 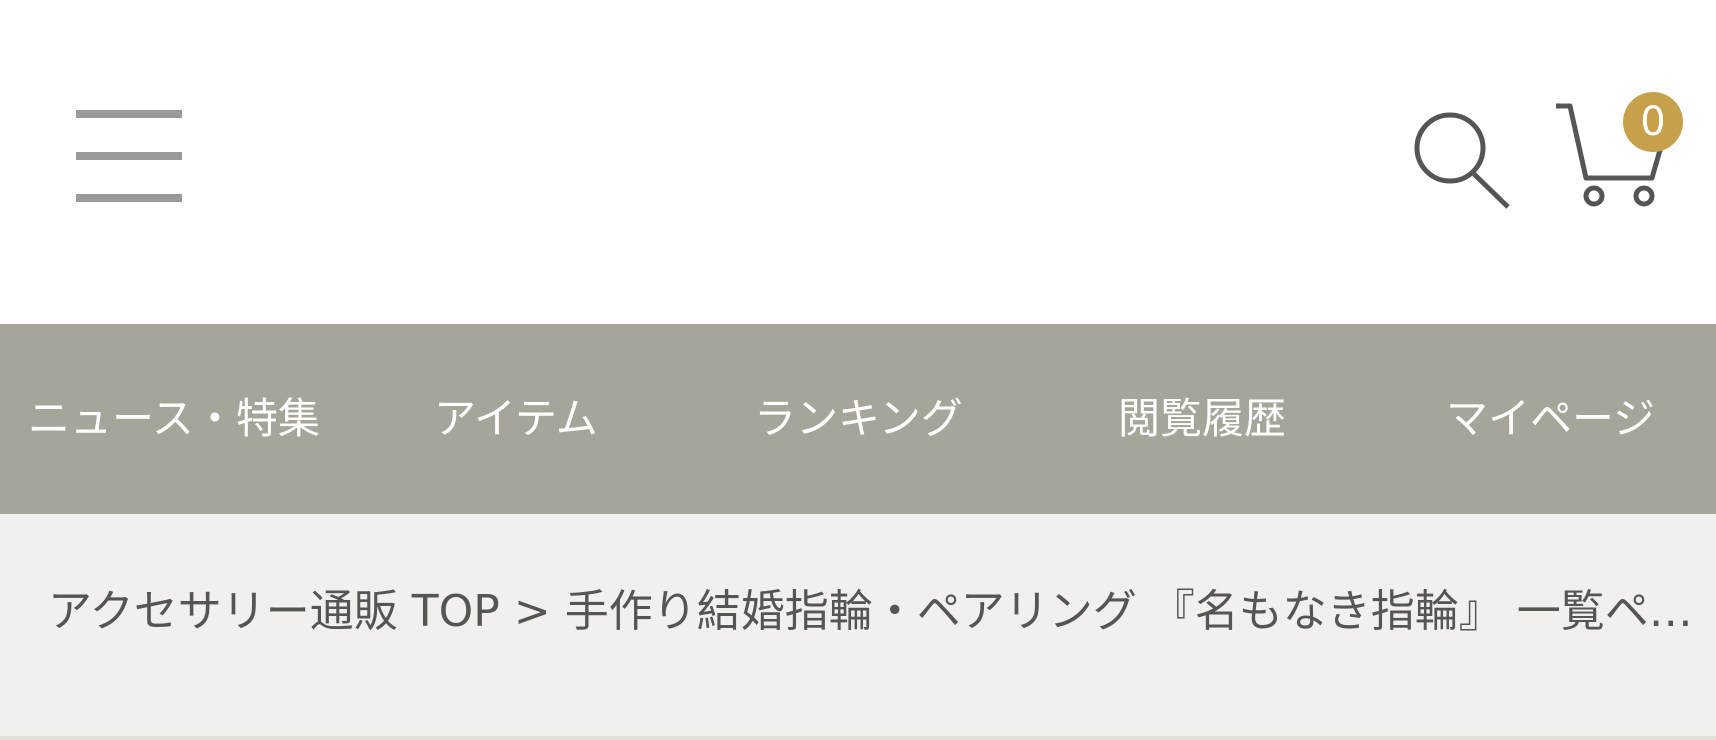 I want to click on divider, so click(x=858, y=738).